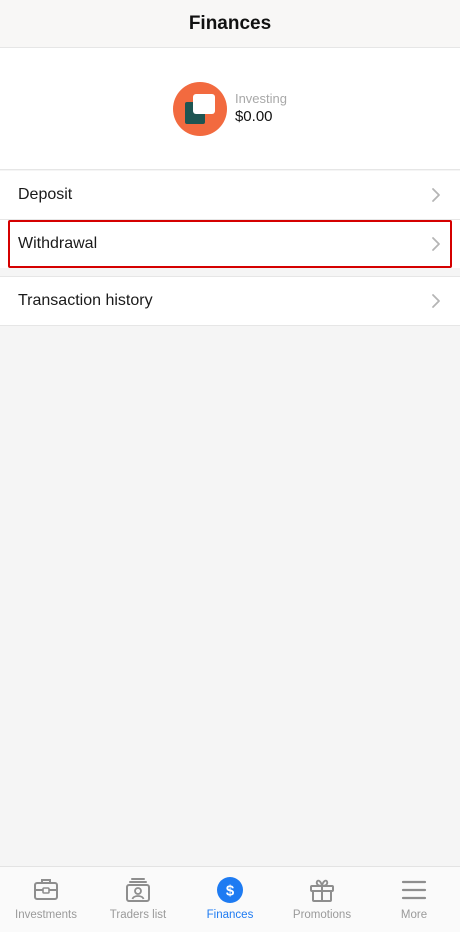 This screenshot has width=460, height=932. I want to click on gift-icon, so click(322, 890).